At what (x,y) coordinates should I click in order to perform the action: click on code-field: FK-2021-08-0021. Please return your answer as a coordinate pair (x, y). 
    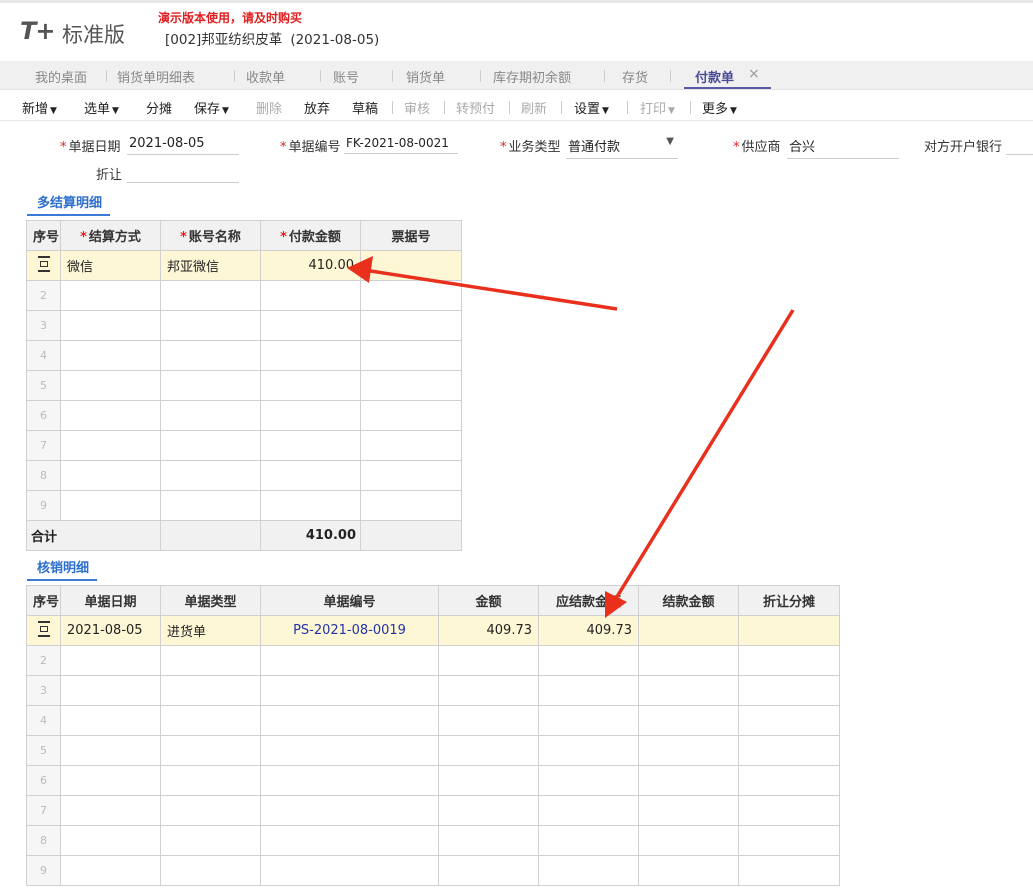
    Looking at the image, I should click on (401, 145).